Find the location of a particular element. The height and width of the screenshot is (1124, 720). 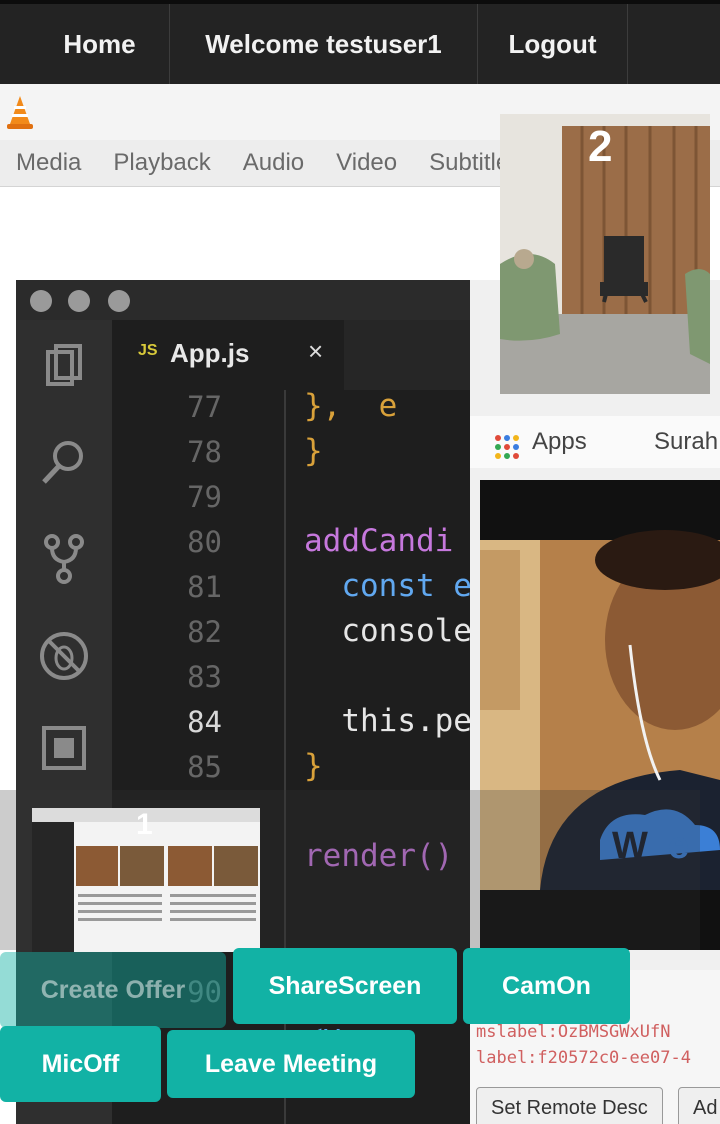

nav-home-link: Home is located at coordinates (100, 44).